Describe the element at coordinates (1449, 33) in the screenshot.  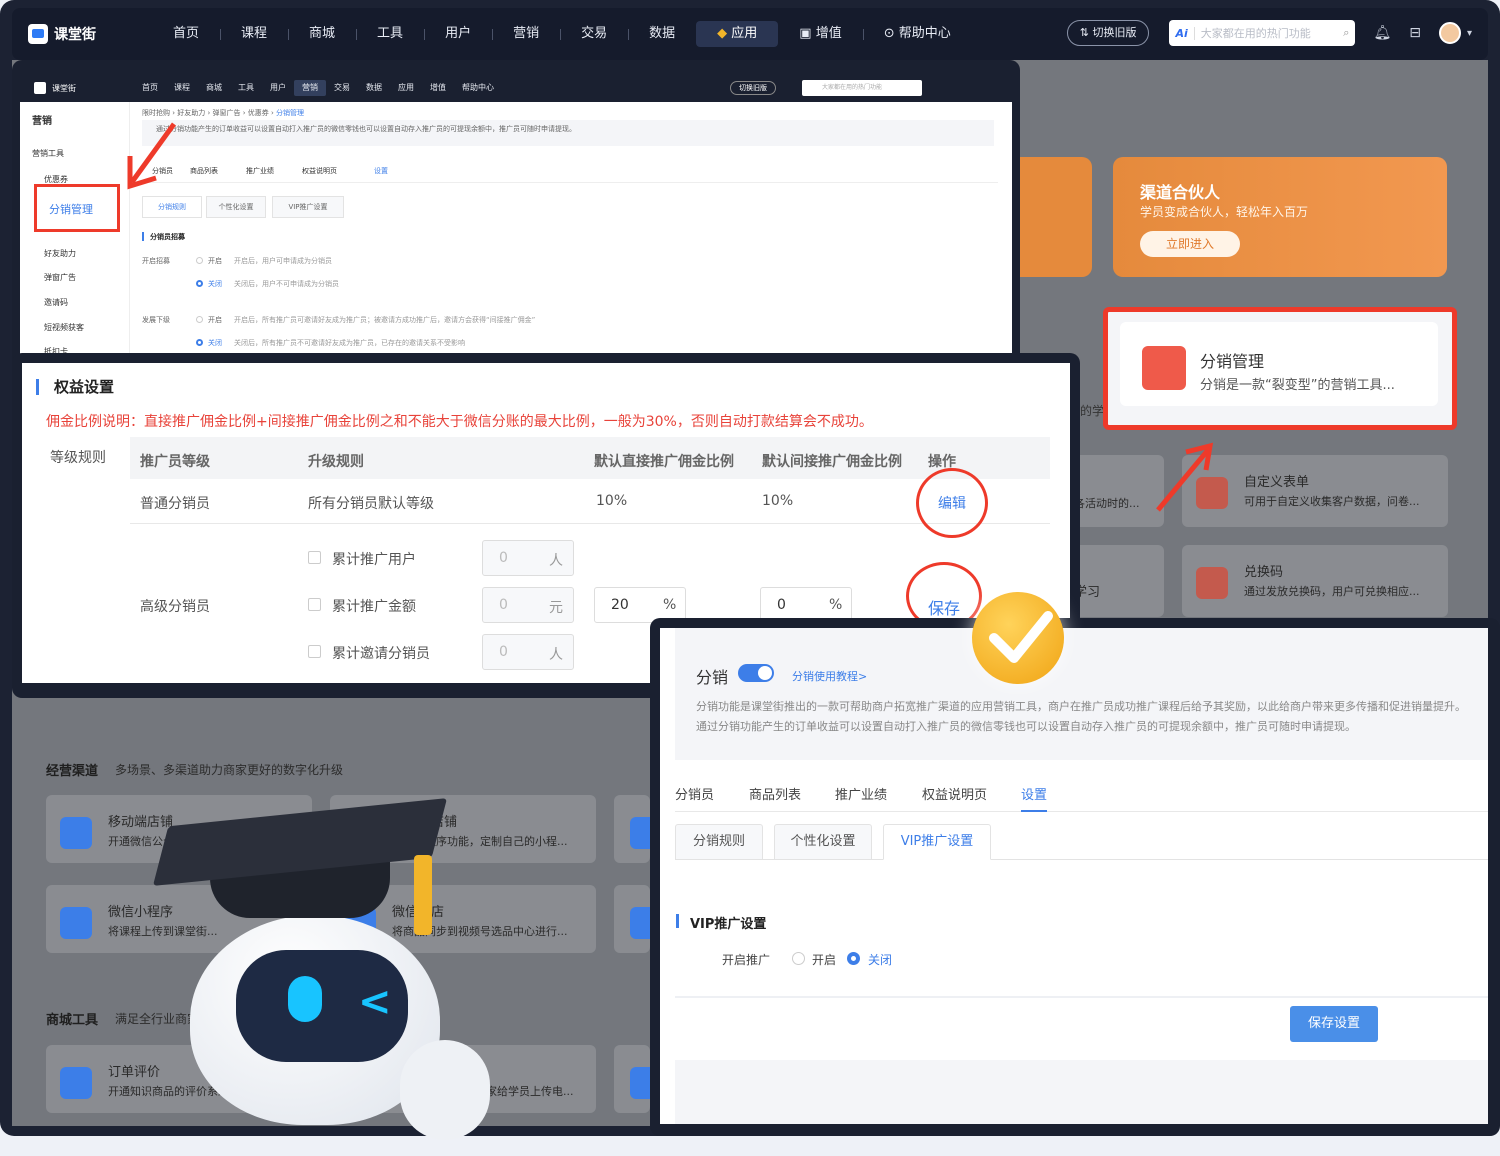
I see `avatar` at that location.